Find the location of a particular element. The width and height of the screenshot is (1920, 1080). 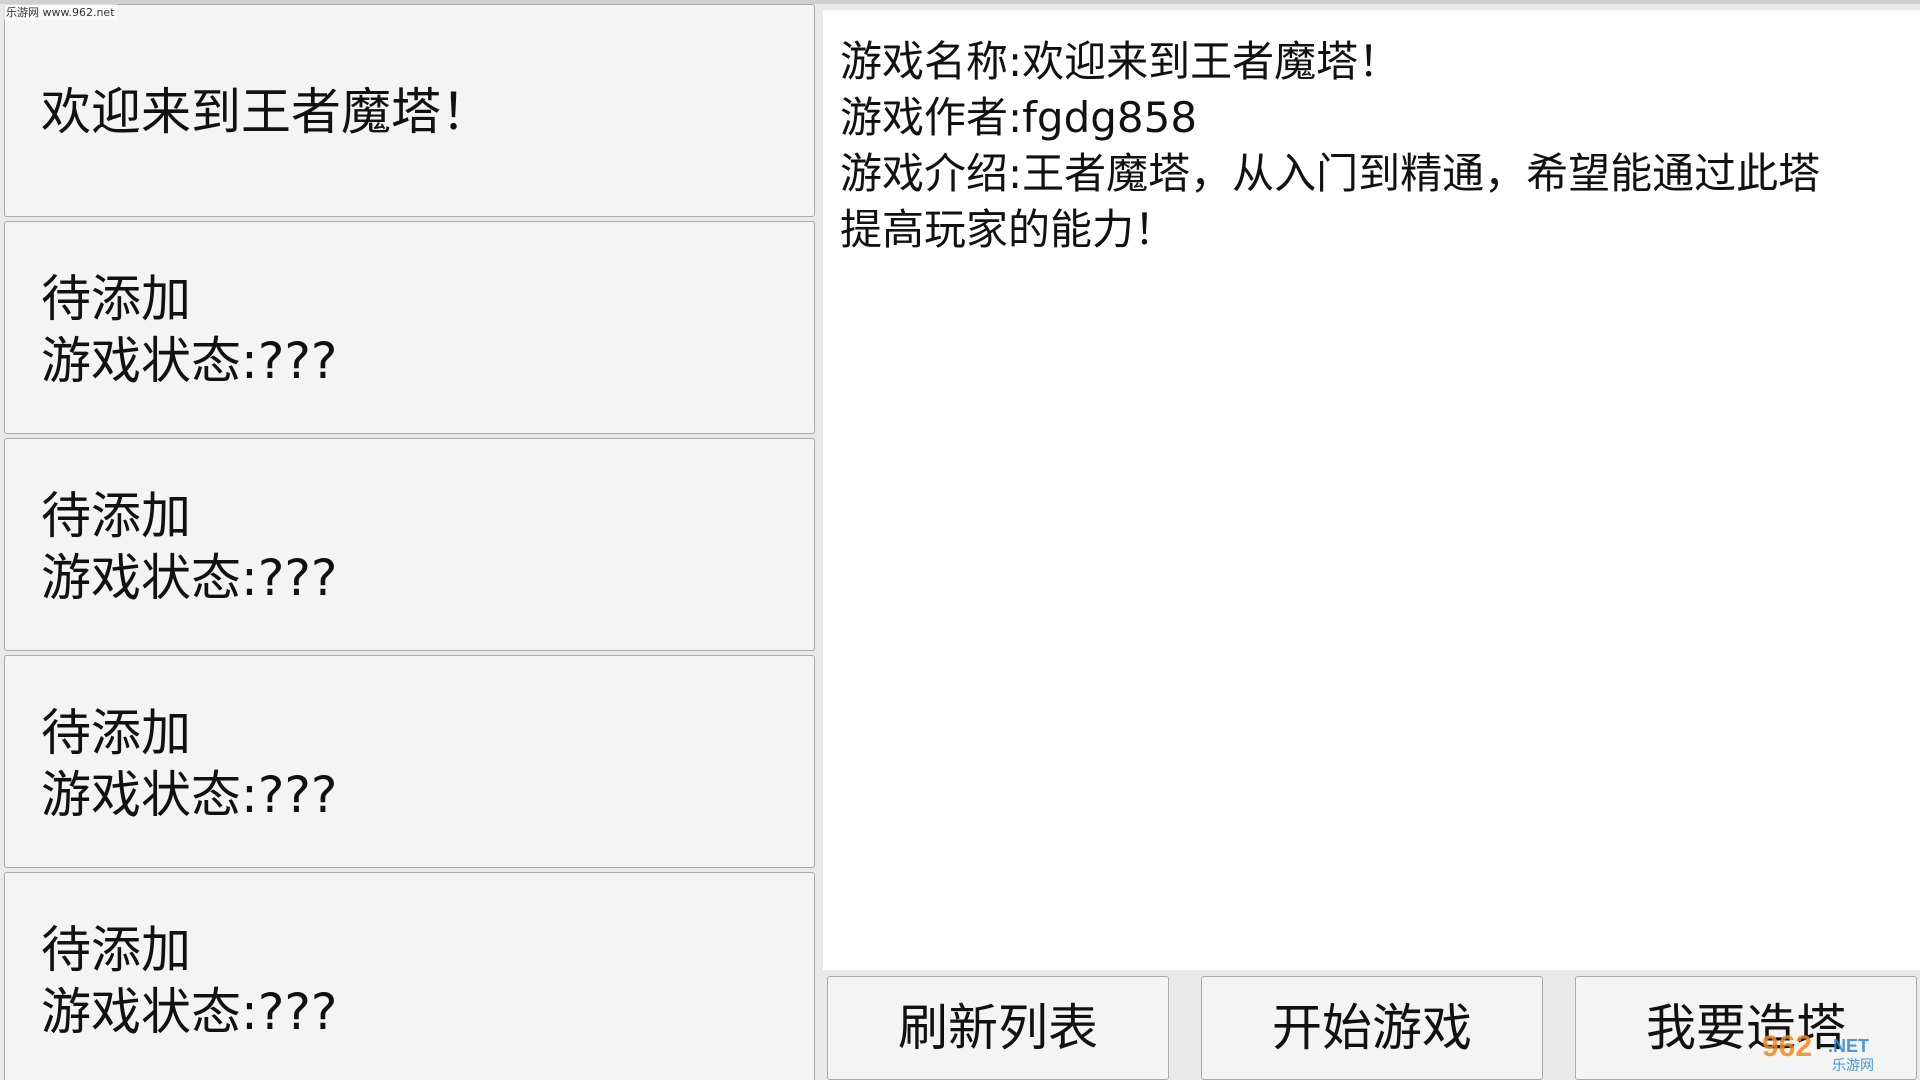

site-watermark: 乐游网 www.962.net is located at coordinates (60, 12).